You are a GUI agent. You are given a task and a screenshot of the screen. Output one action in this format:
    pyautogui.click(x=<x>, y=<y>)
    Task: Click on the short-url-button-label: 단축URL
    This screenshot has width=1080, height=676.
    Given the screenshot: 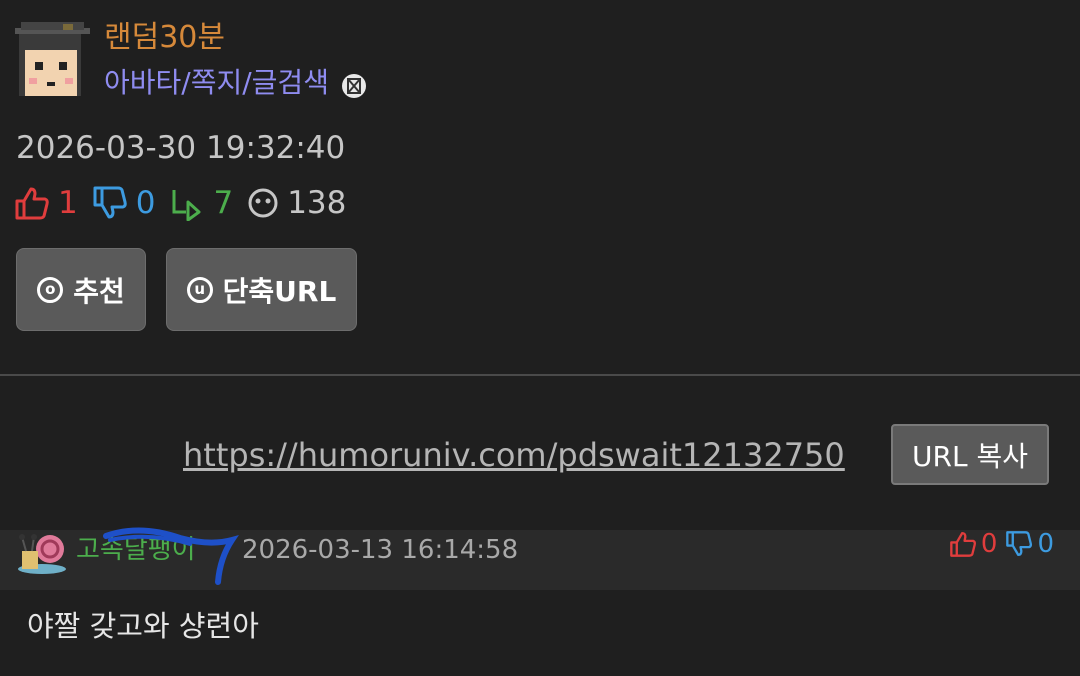 What is the action you would take?
    pyautogui.click(x=279, y=291)
    